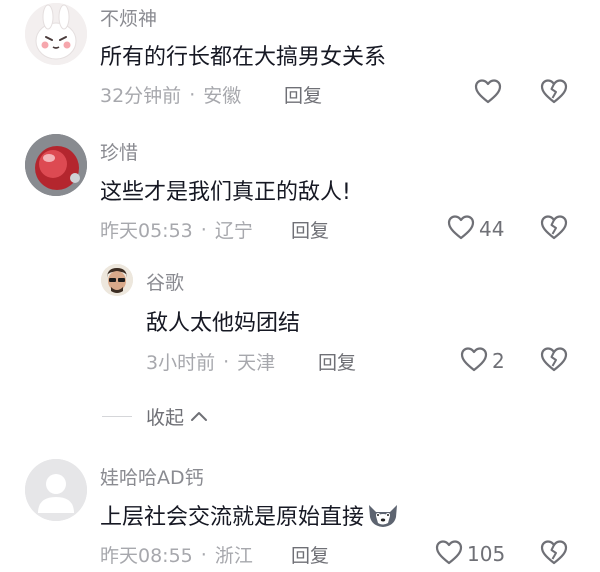 The width and height of the screenshot is (600, 572). What do you see at coordinates (128, 17) in the screenshot?
I see `comment-username: 不烦神` at bounding box center [128, 17].